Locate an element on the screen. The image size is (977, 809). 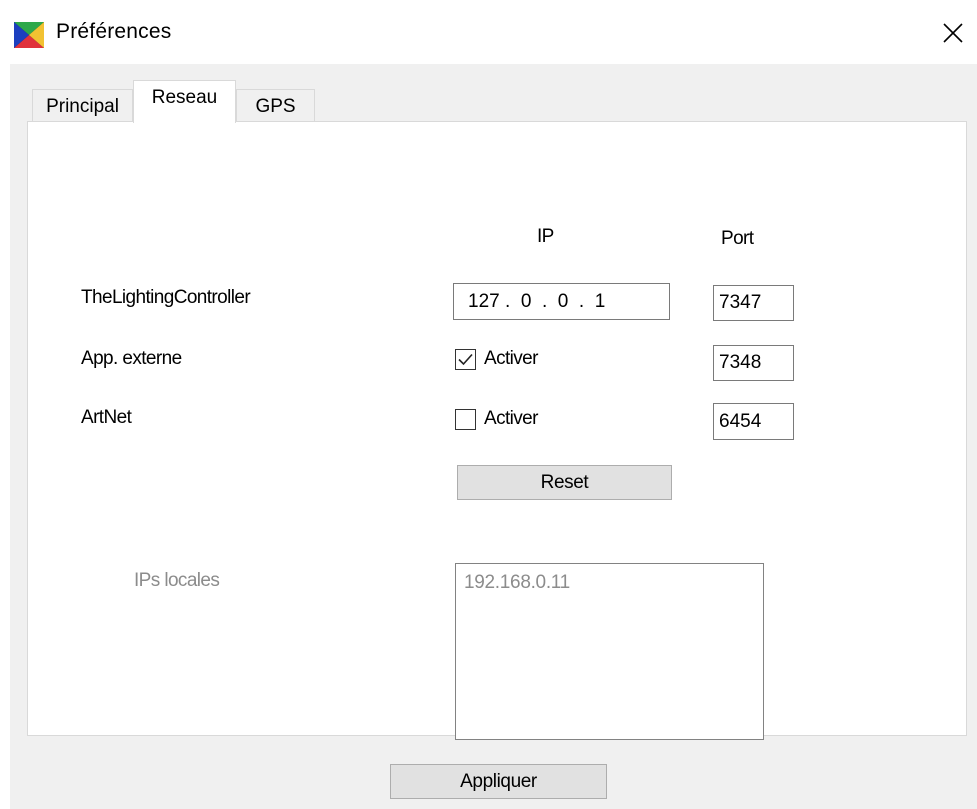
port-value: 7347 is located at coordinates (740, 302).